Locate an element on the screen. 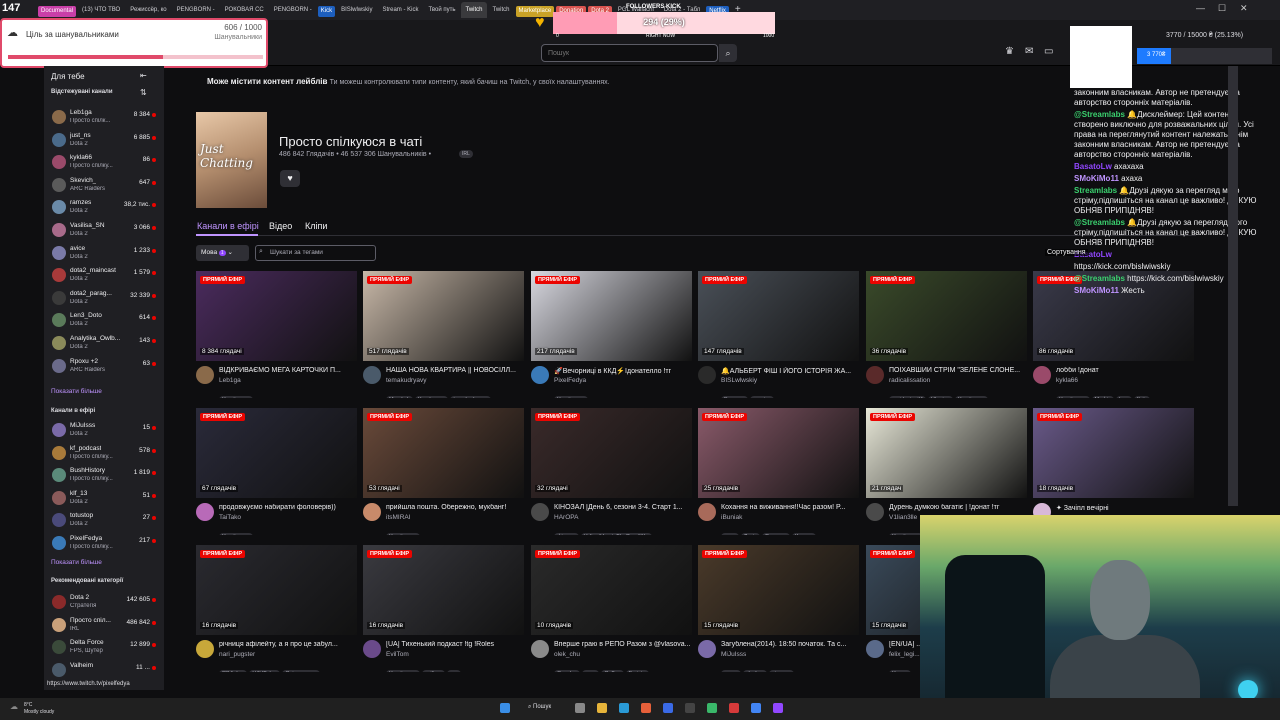 Image resolution: width=1280 pixels, height=720 pixels. whispers-icon: ▭ is located at coordinates (1048, 51).